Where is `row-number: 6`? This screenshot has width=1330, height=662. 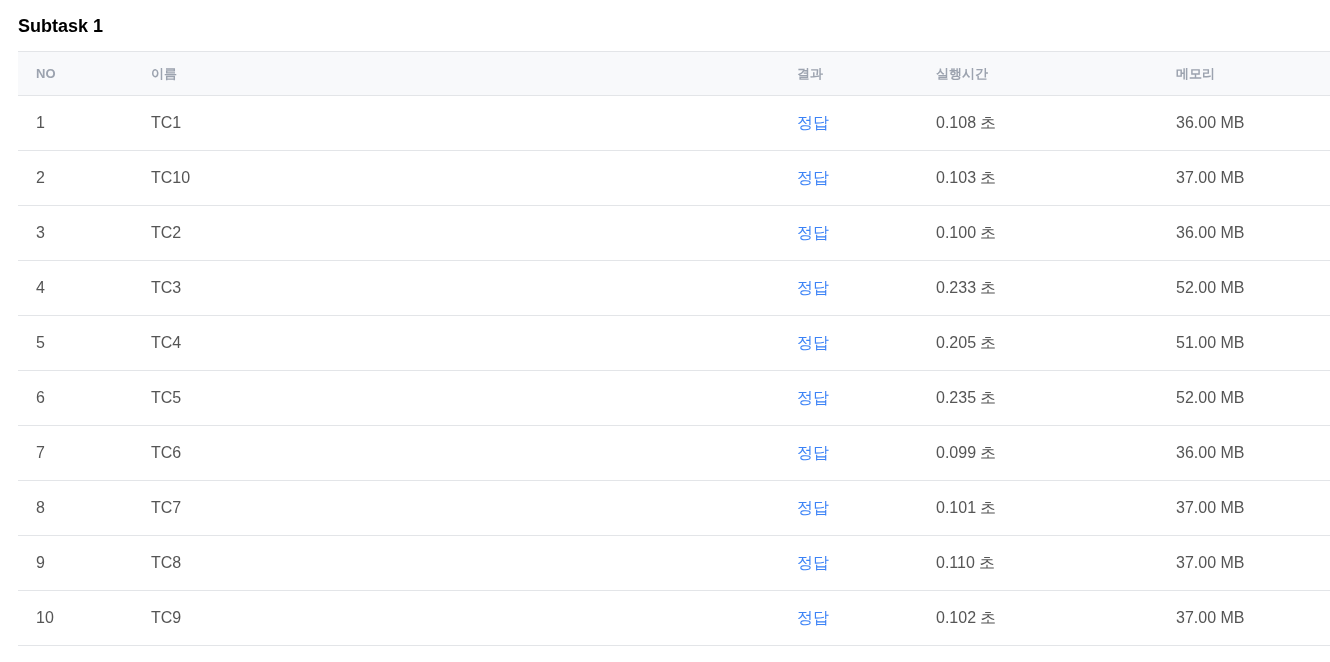
row-number: 6 is located at coordinates (40, 397).